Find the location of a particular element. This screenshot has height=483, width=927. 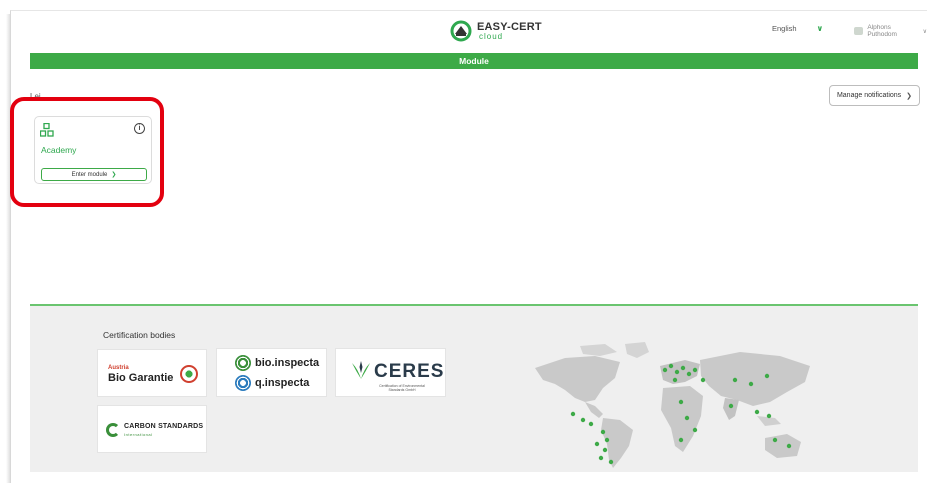

ceres-name: CERES is located at coordinates (409, 371).